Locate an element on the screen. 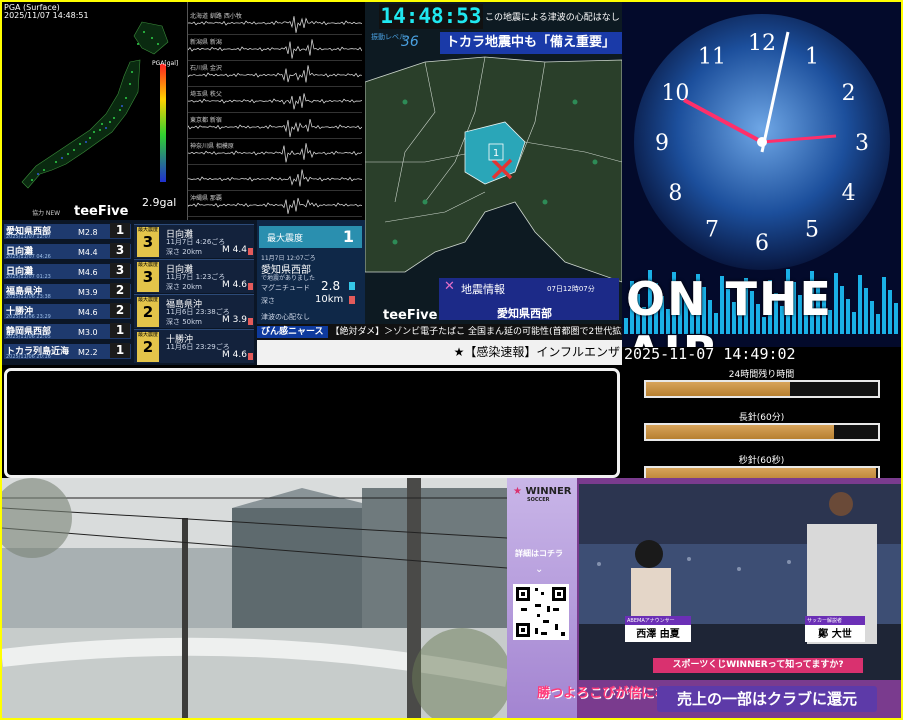  epicenter-cross-icon: ✕ is located at coordinates (449, 286).